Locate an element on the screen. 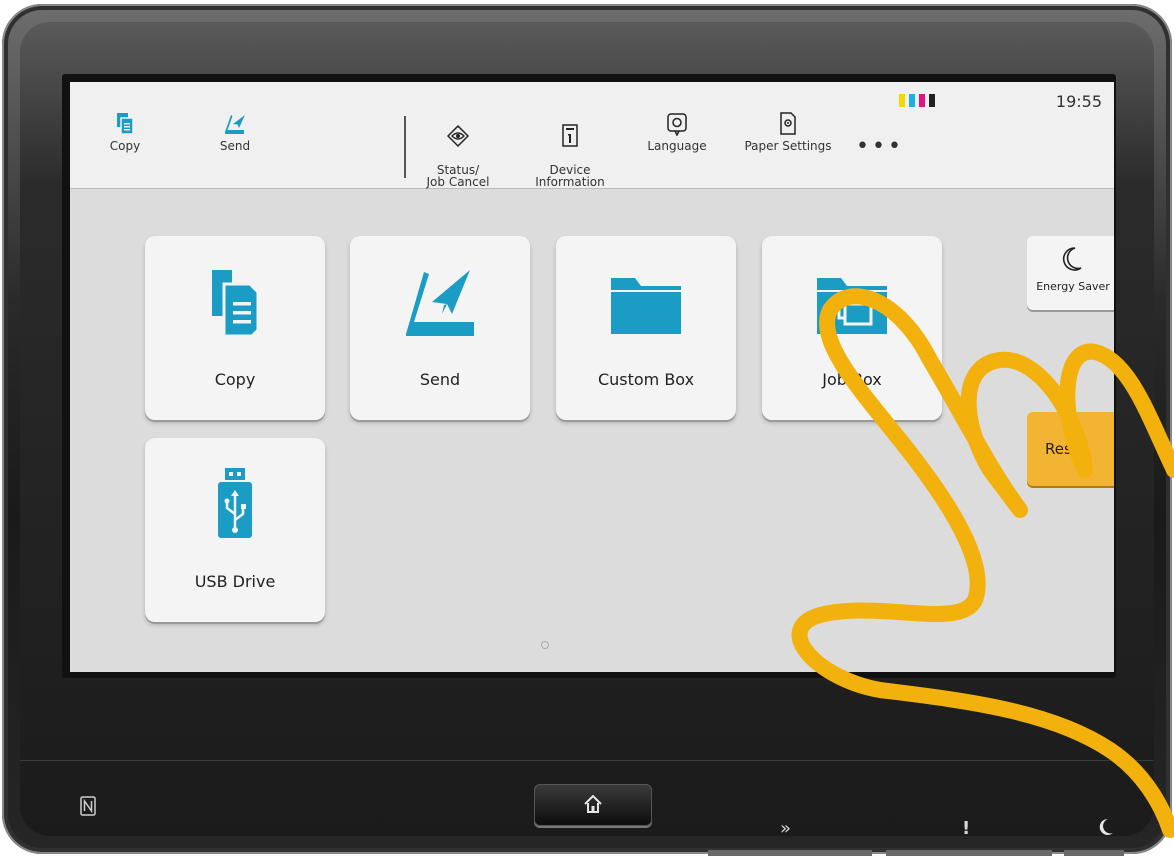  reset-label: Reset is located at coordinates (1066, 449).